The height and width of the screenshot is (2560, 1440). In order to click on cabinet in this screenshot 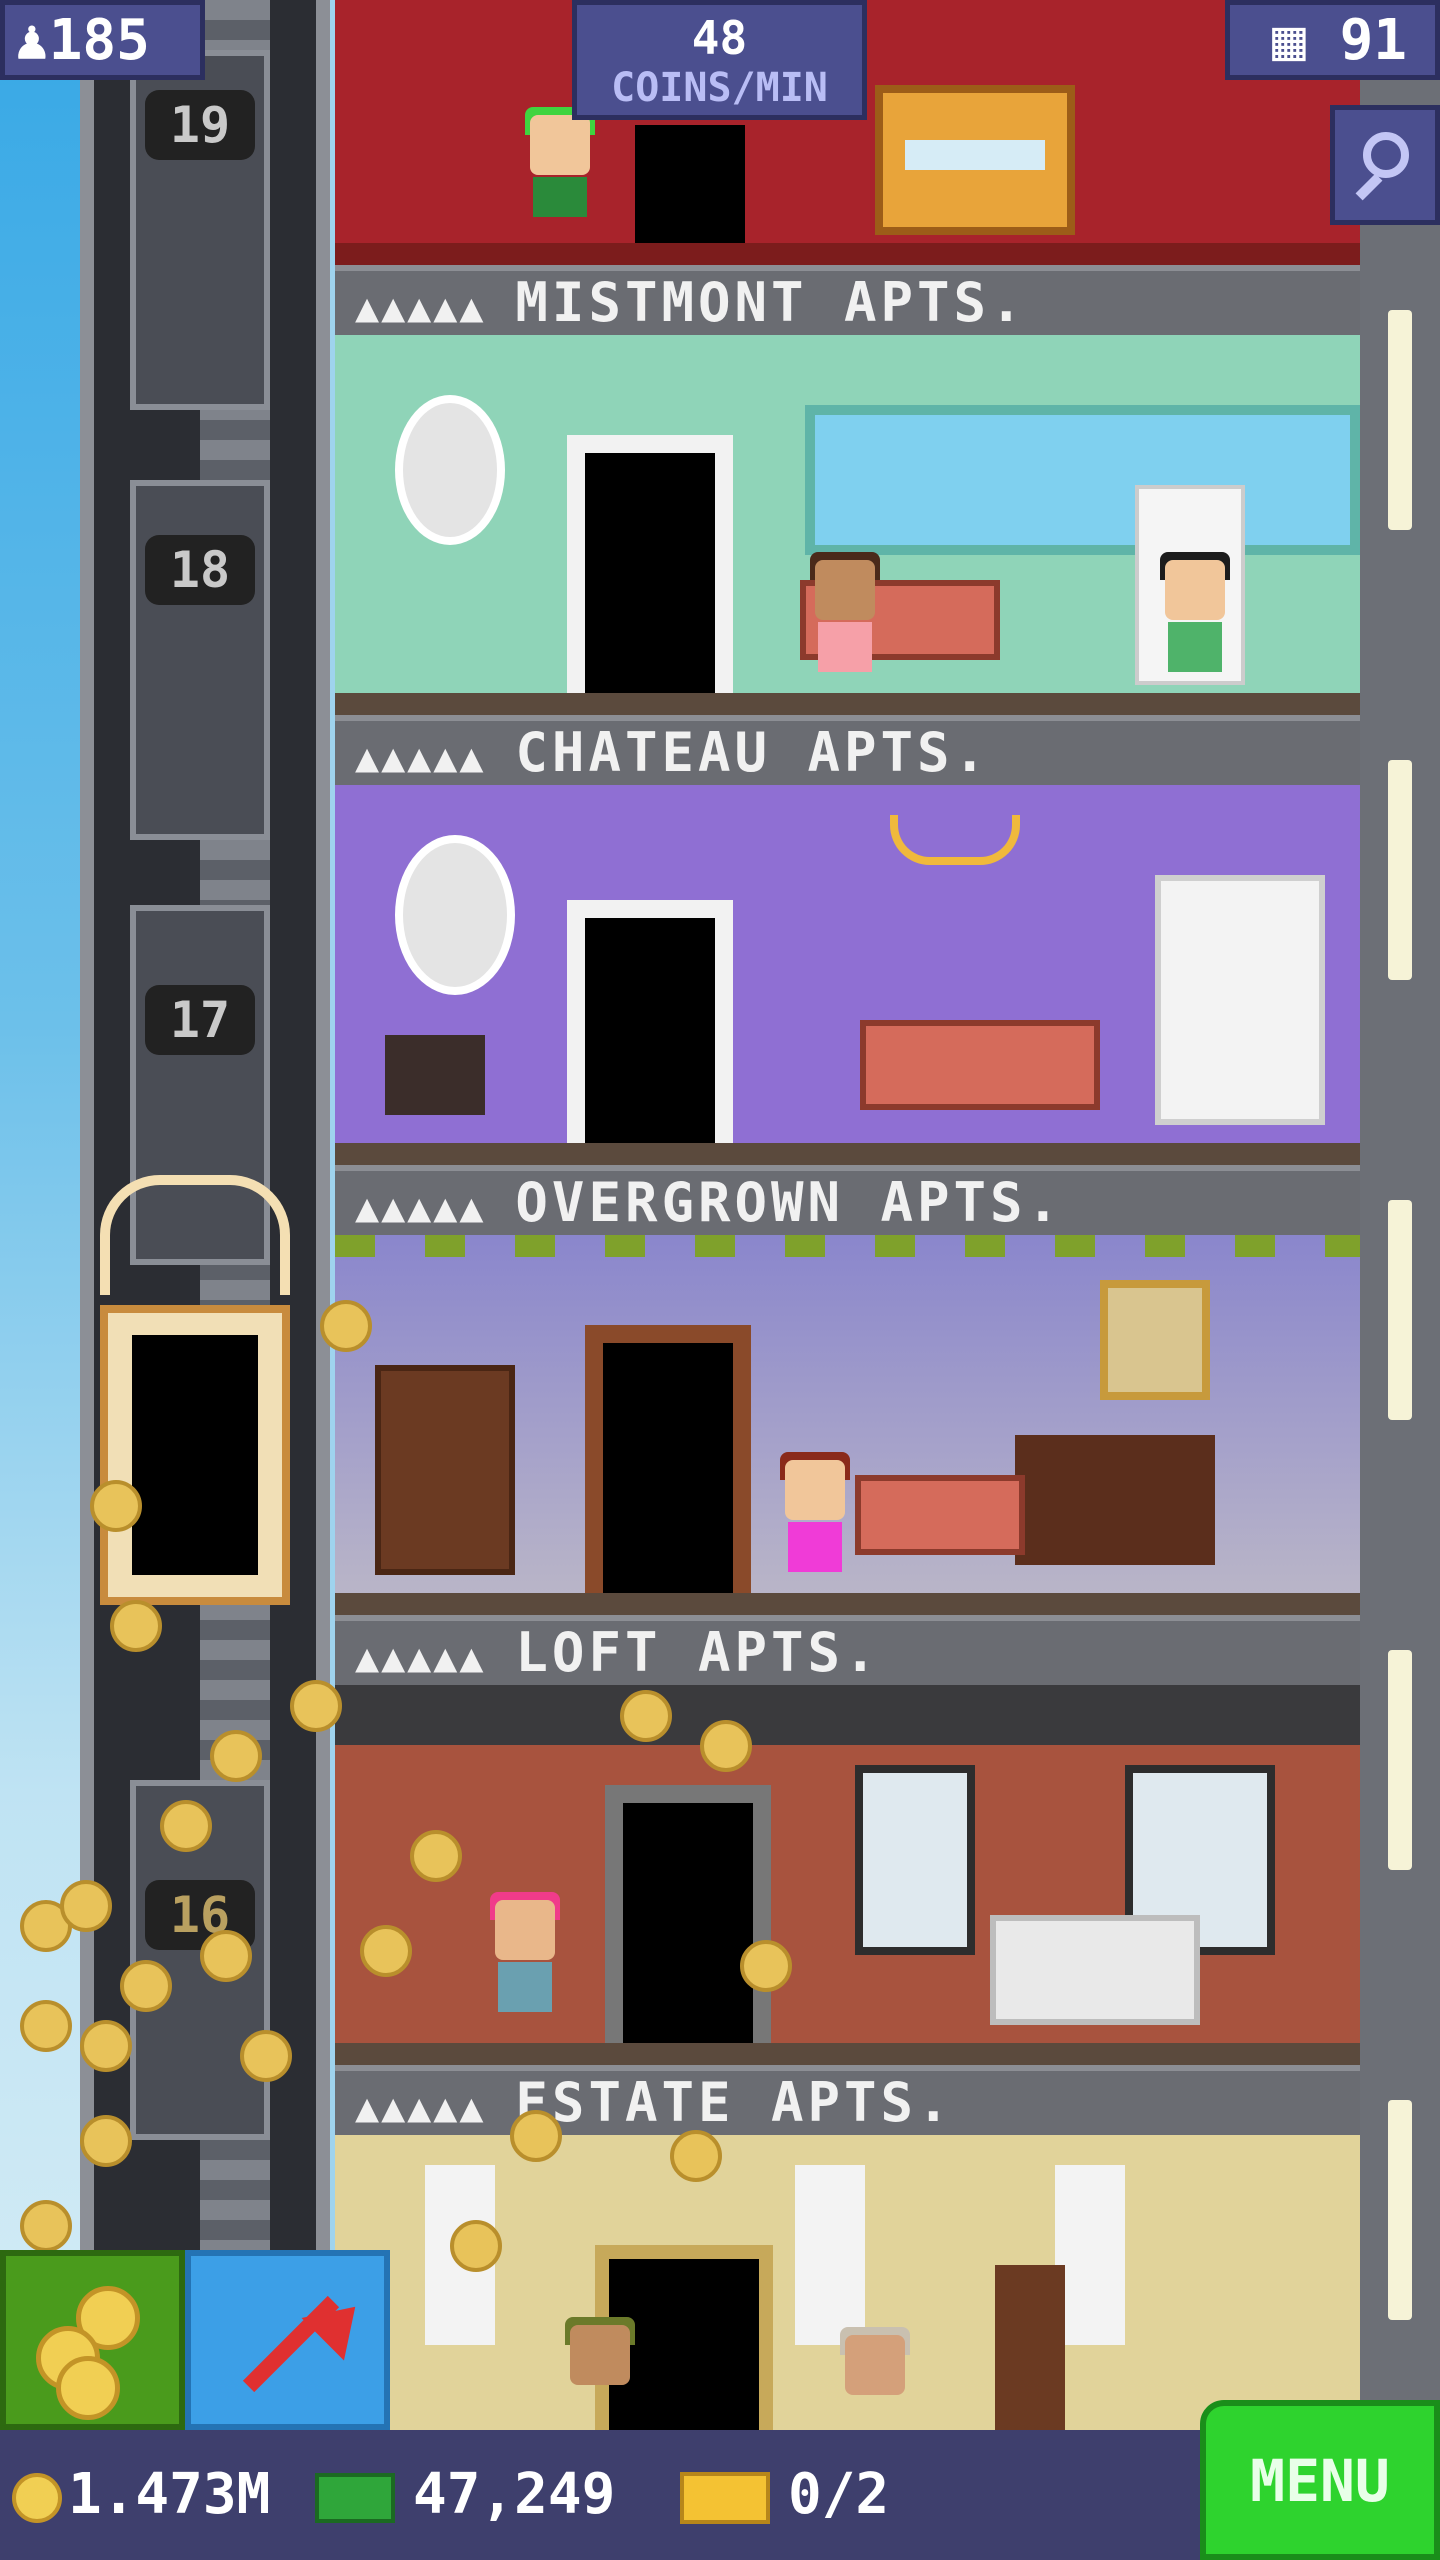, I will do `click(1240, 1000)`.